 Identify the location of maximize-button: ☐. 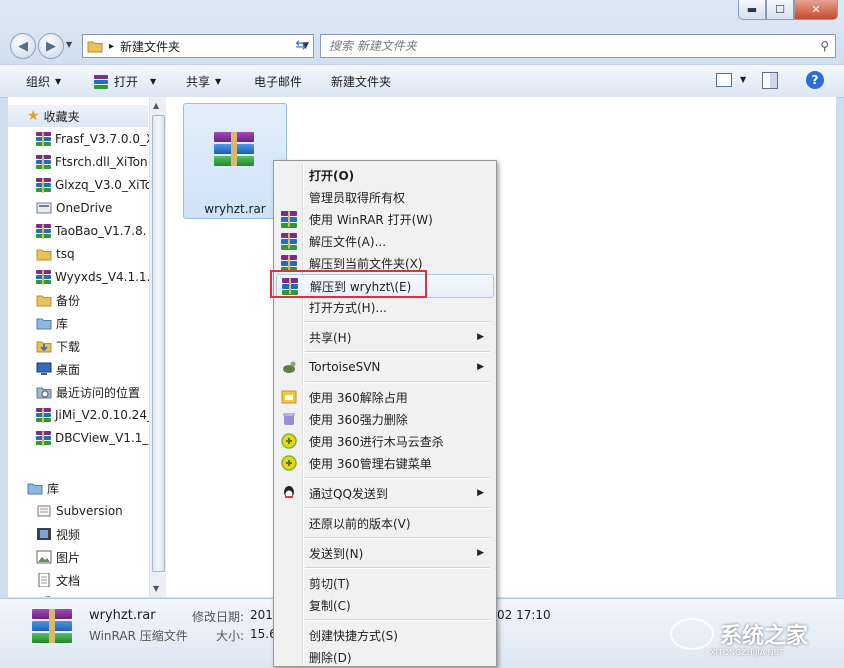
(780, 10).